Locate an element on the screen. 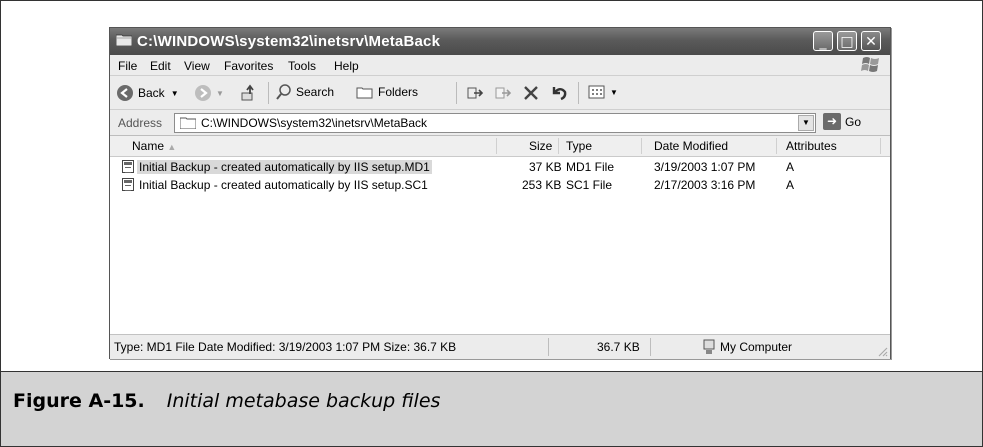 This screenshot has width=983, height=447. go-label: Go is located at coordinates (853, 121).